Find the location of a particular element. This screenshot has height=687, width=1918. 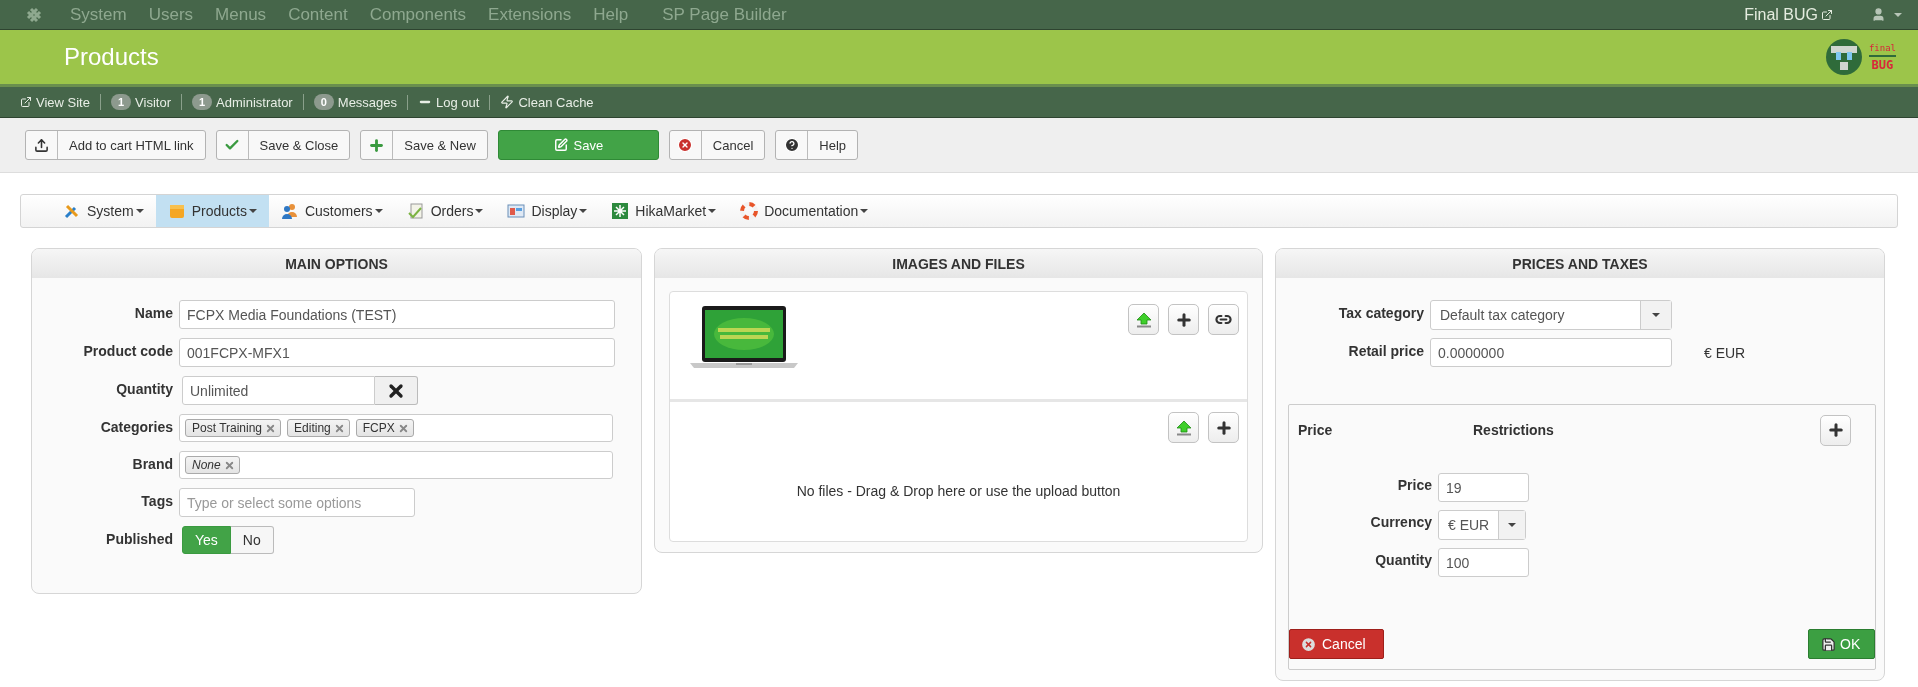

nav-tab: Products is located at coordinates (212, 211).